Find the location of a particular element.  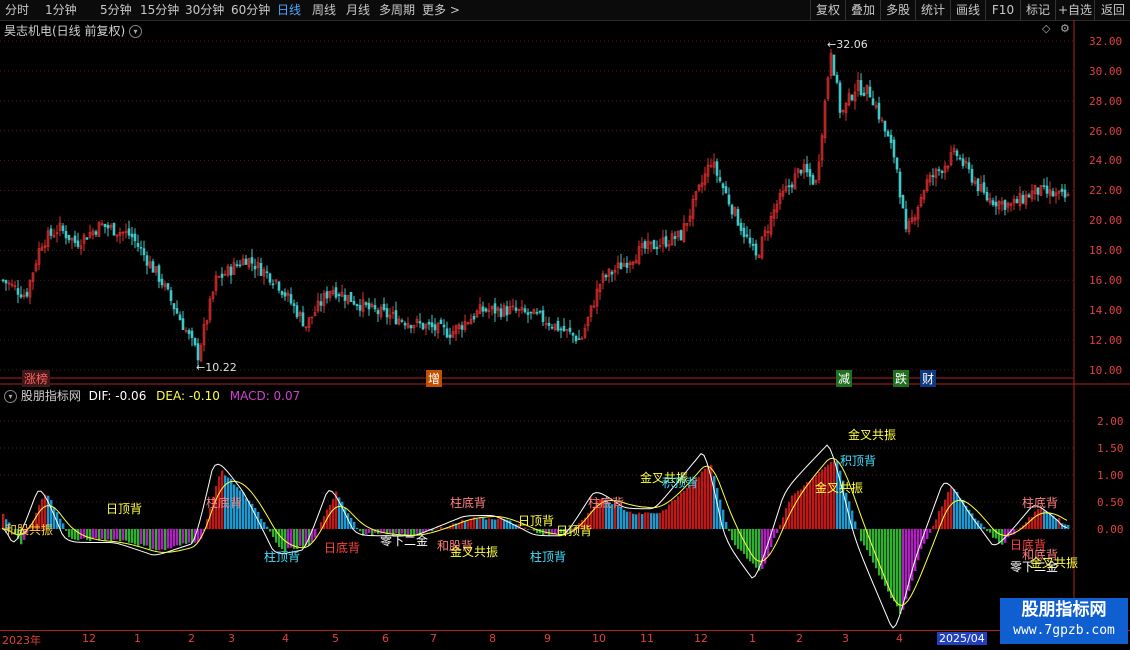

date-tick: 8 is located at coordinates (492, 638).